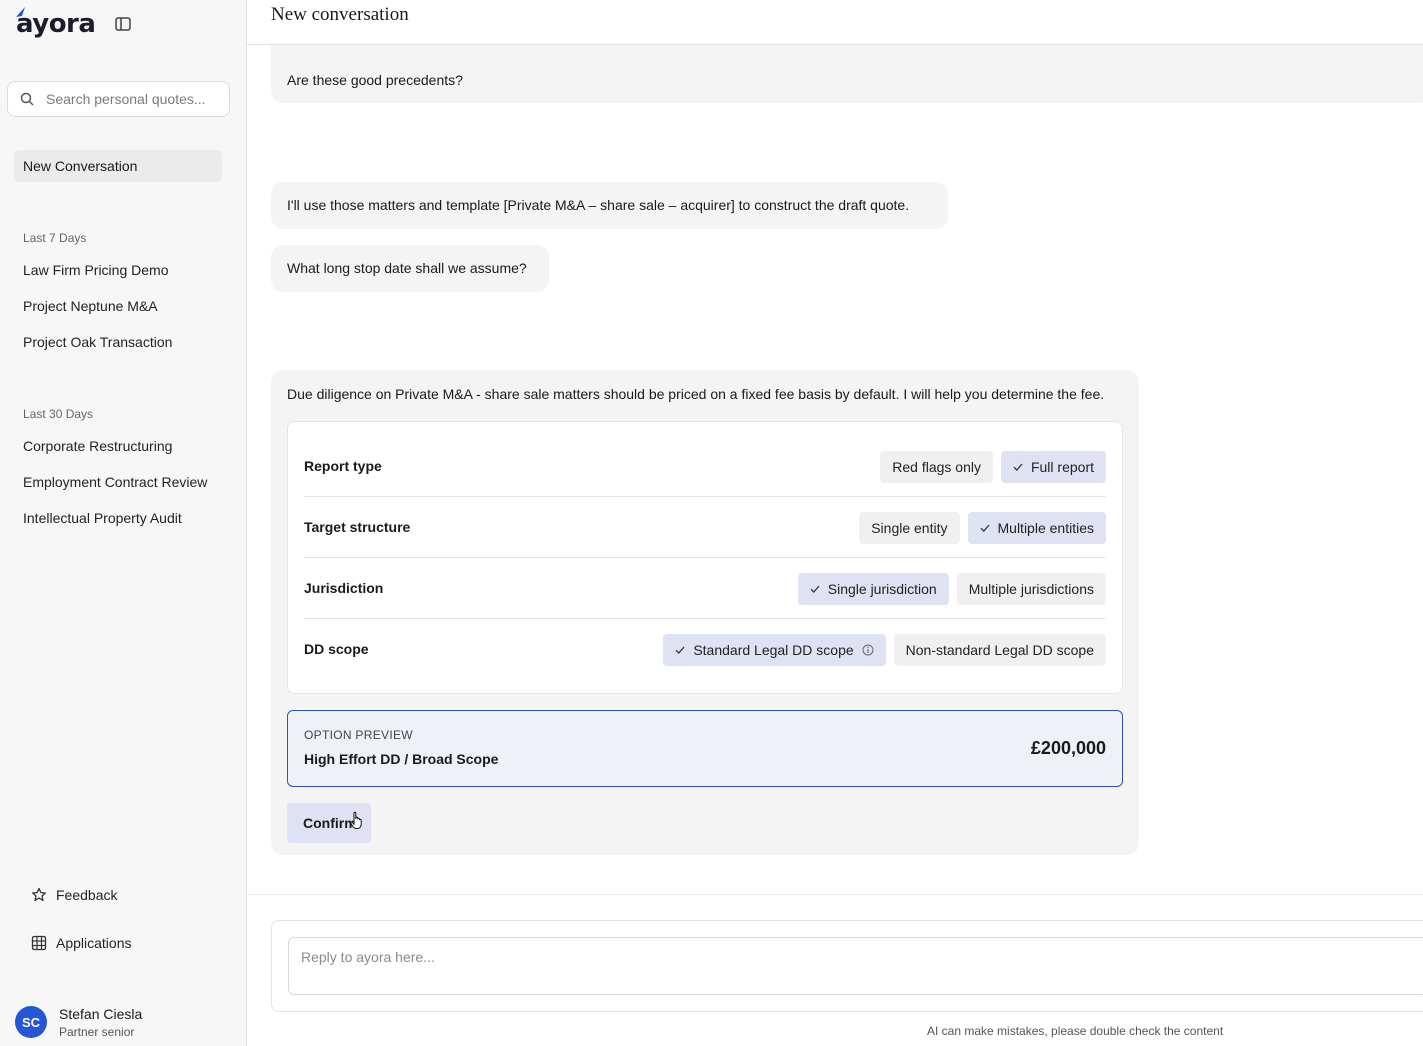 The image size is (1423, 1046). I want to click on option-label: Jurisdiction, so click(344, 588).